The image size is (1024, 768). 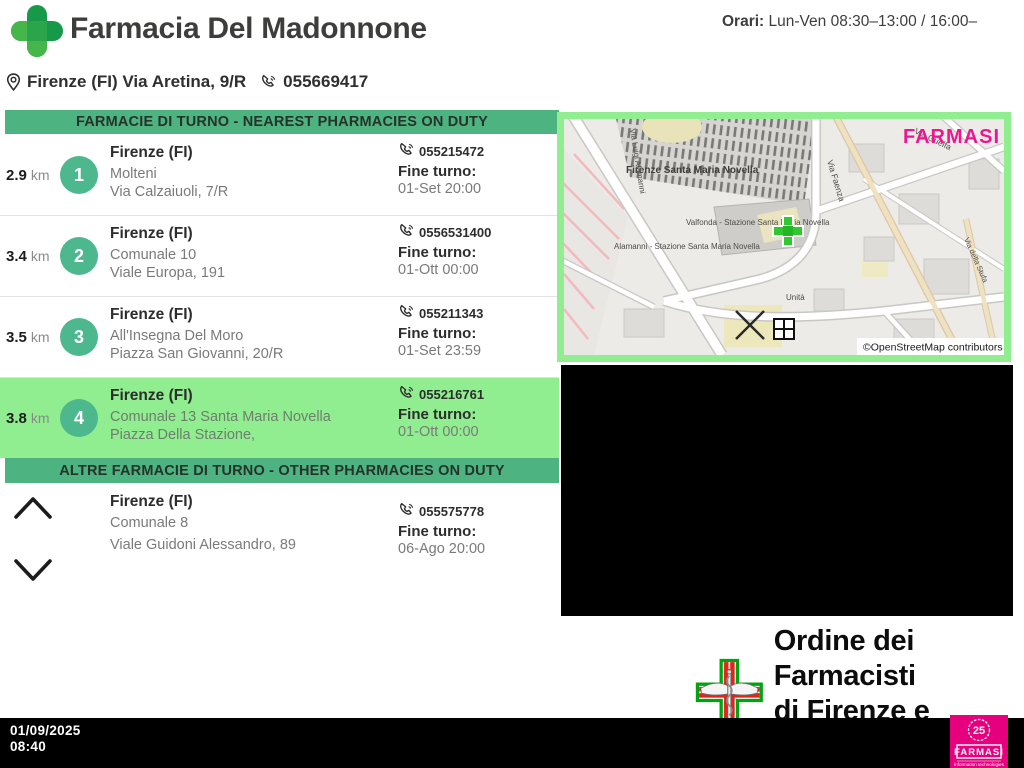 What do you see at coordinates (951, 137) in the screenshot?
I see `farmasi-watermark: FARMASI` at bounding box center [951, 137].